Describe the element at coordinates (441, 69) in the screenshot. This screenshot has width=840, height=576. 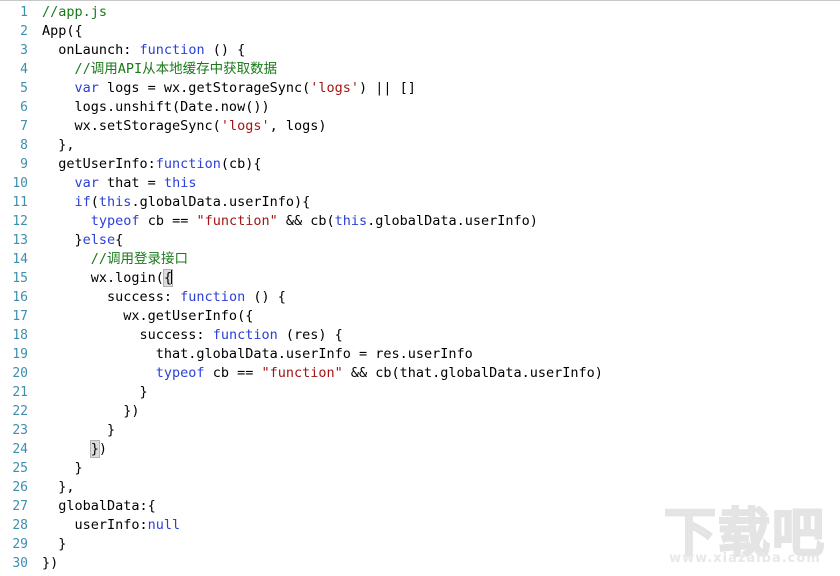
I see `code-line: //调用API从本地缓存中获取数据` at that location.